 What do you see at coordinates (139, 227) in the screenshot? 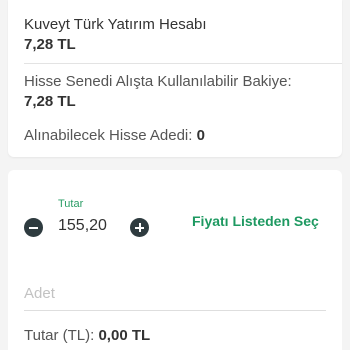
I see `increment-button` at bounding box center [139, 227].